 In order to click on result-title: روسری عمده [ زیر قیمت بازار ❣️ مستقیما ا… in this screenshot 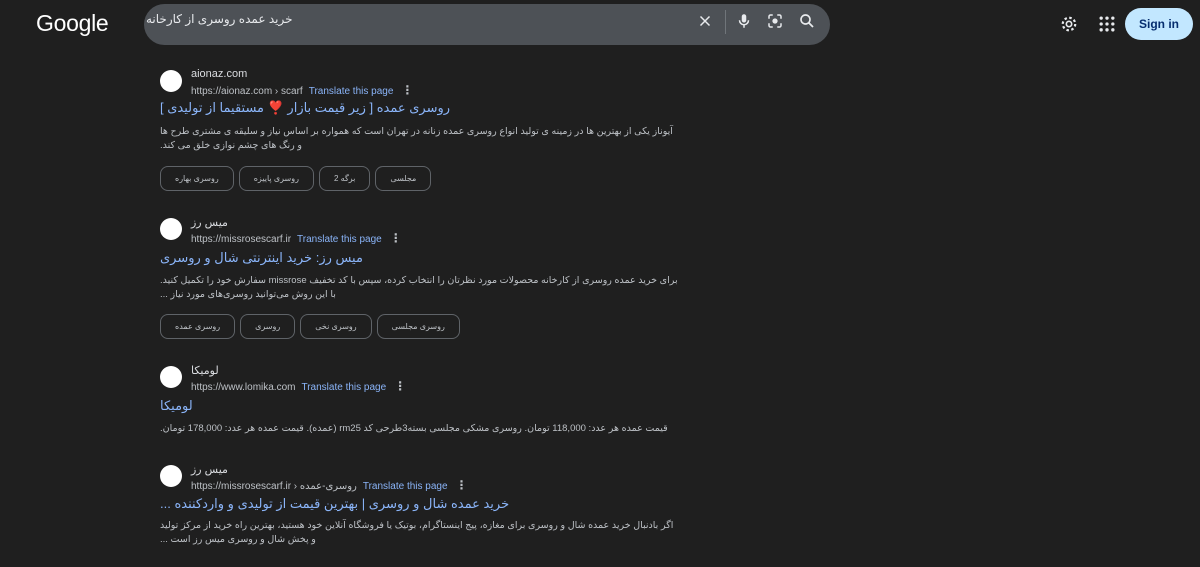, I will do `click(420, 108)`.